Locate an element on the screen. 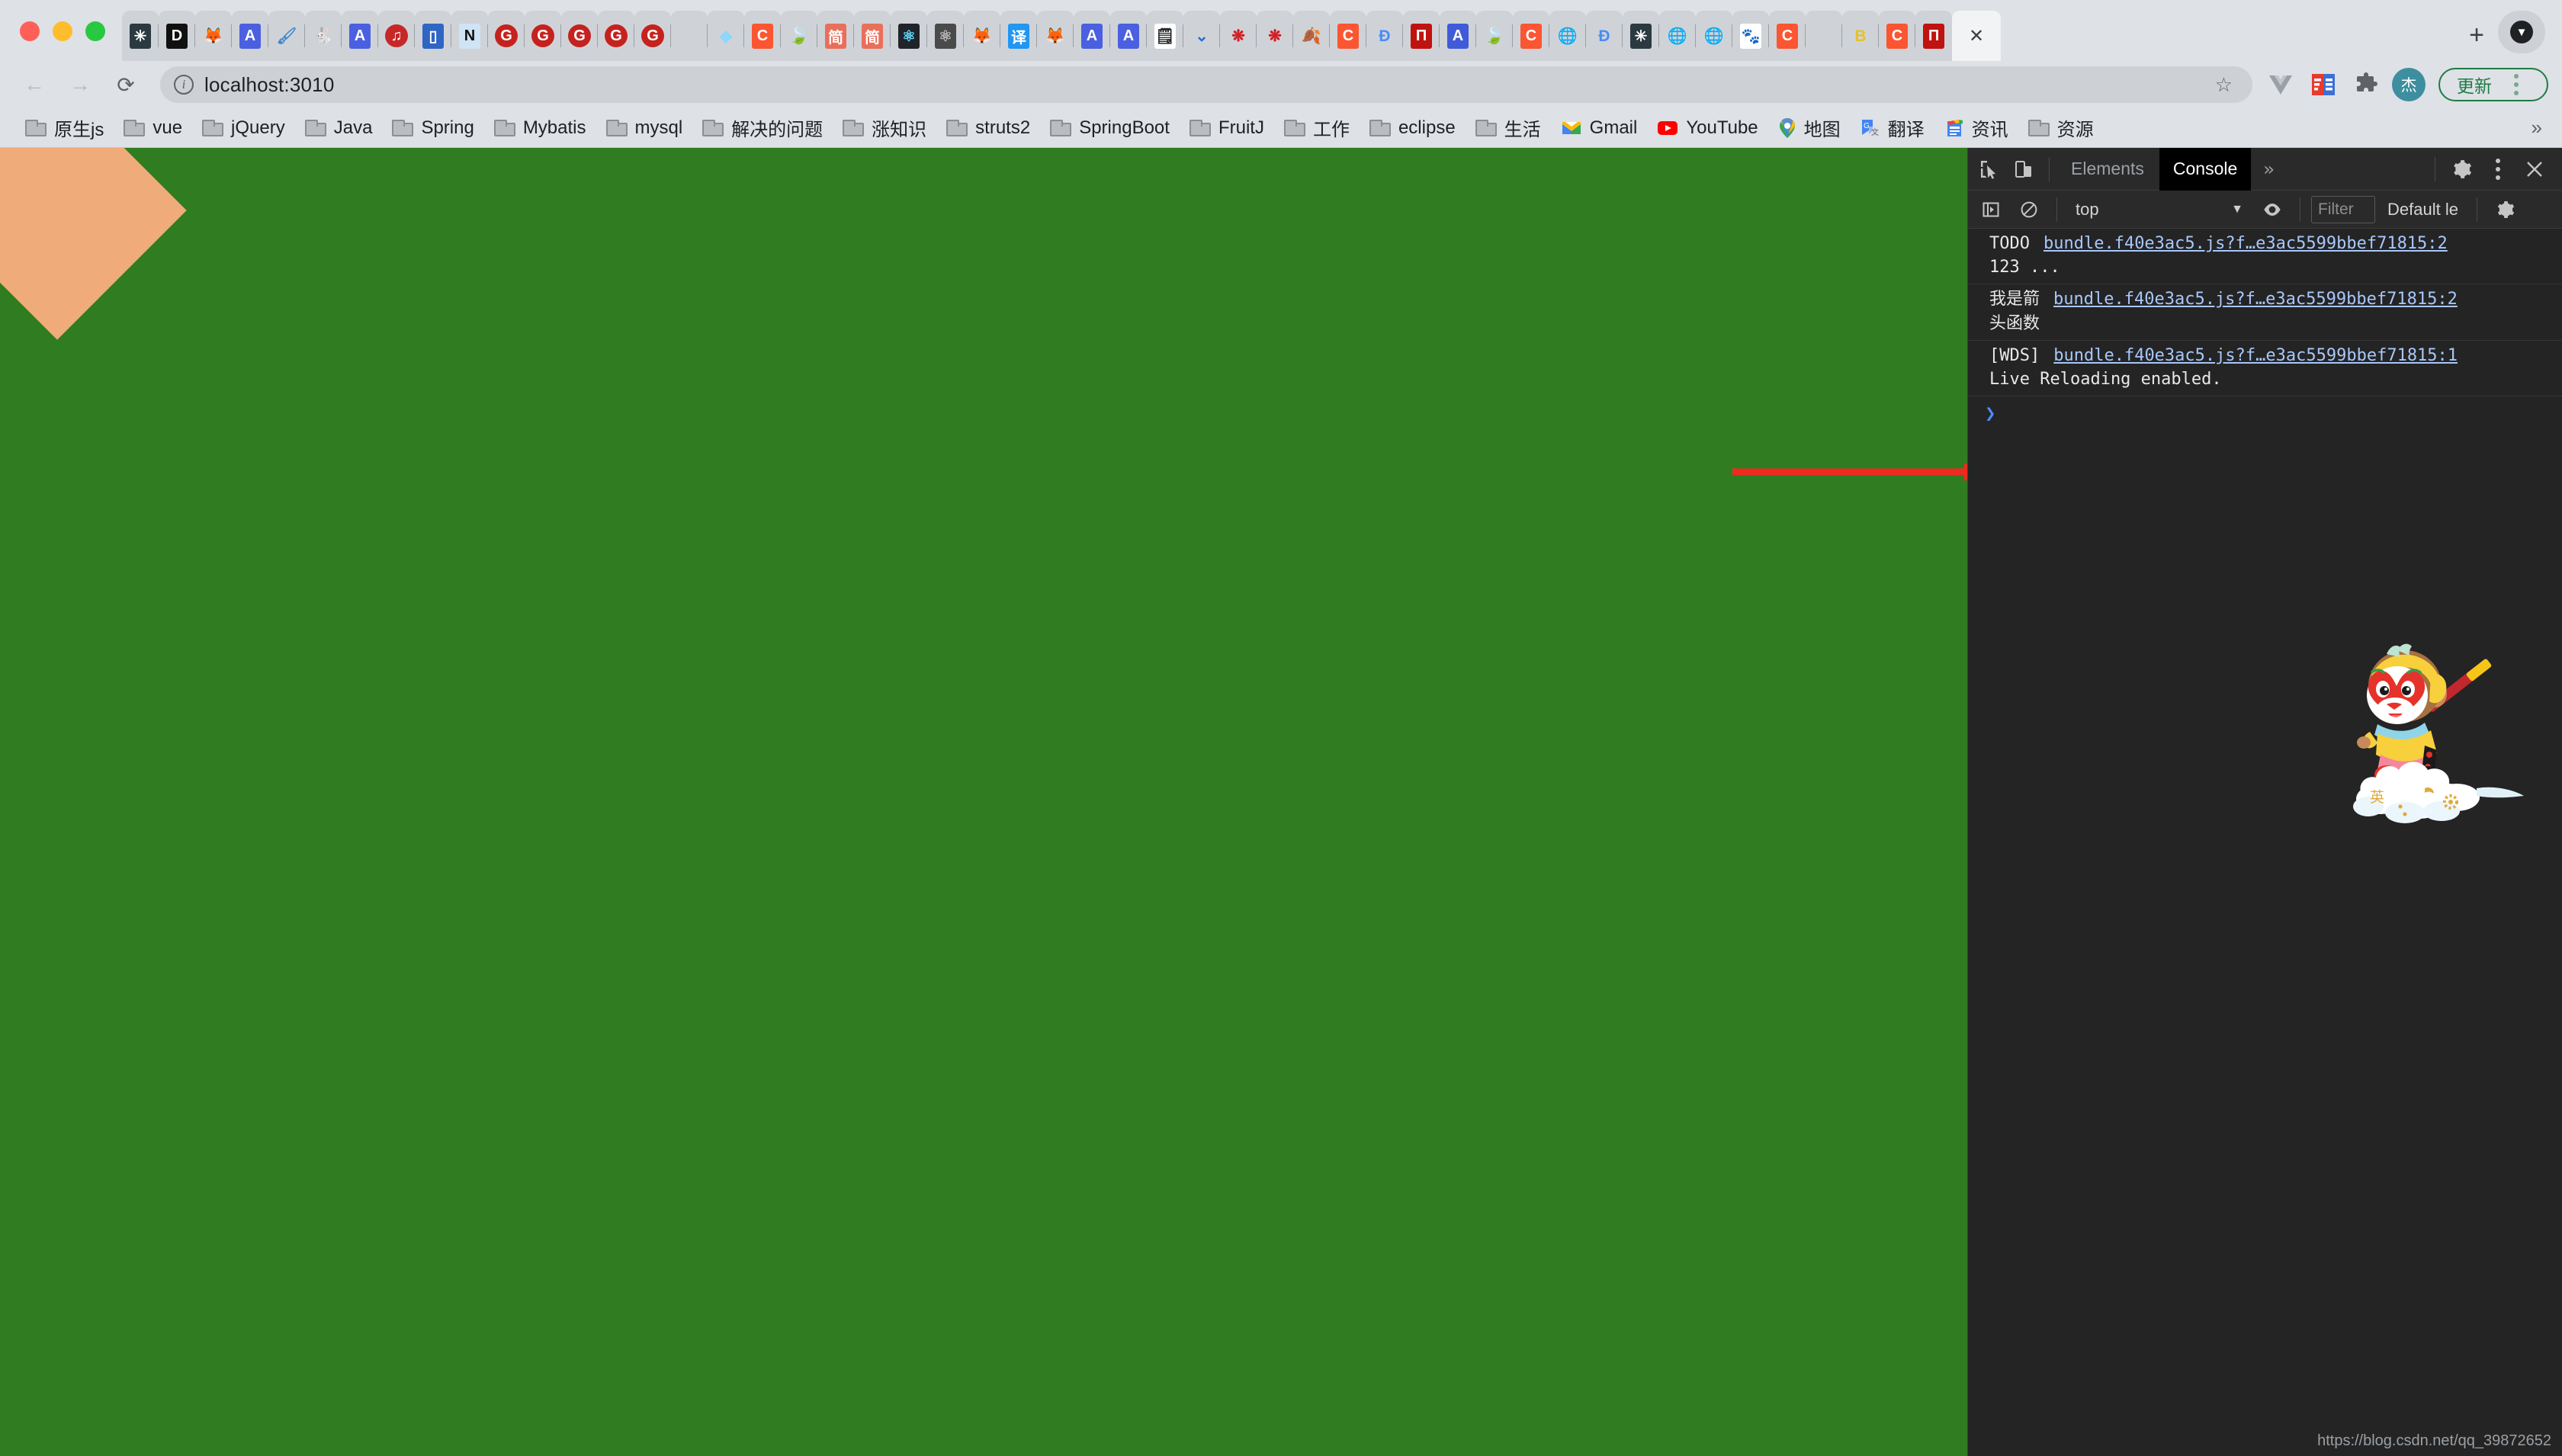  tab-console: Console is located at coordinates (2205, 169).